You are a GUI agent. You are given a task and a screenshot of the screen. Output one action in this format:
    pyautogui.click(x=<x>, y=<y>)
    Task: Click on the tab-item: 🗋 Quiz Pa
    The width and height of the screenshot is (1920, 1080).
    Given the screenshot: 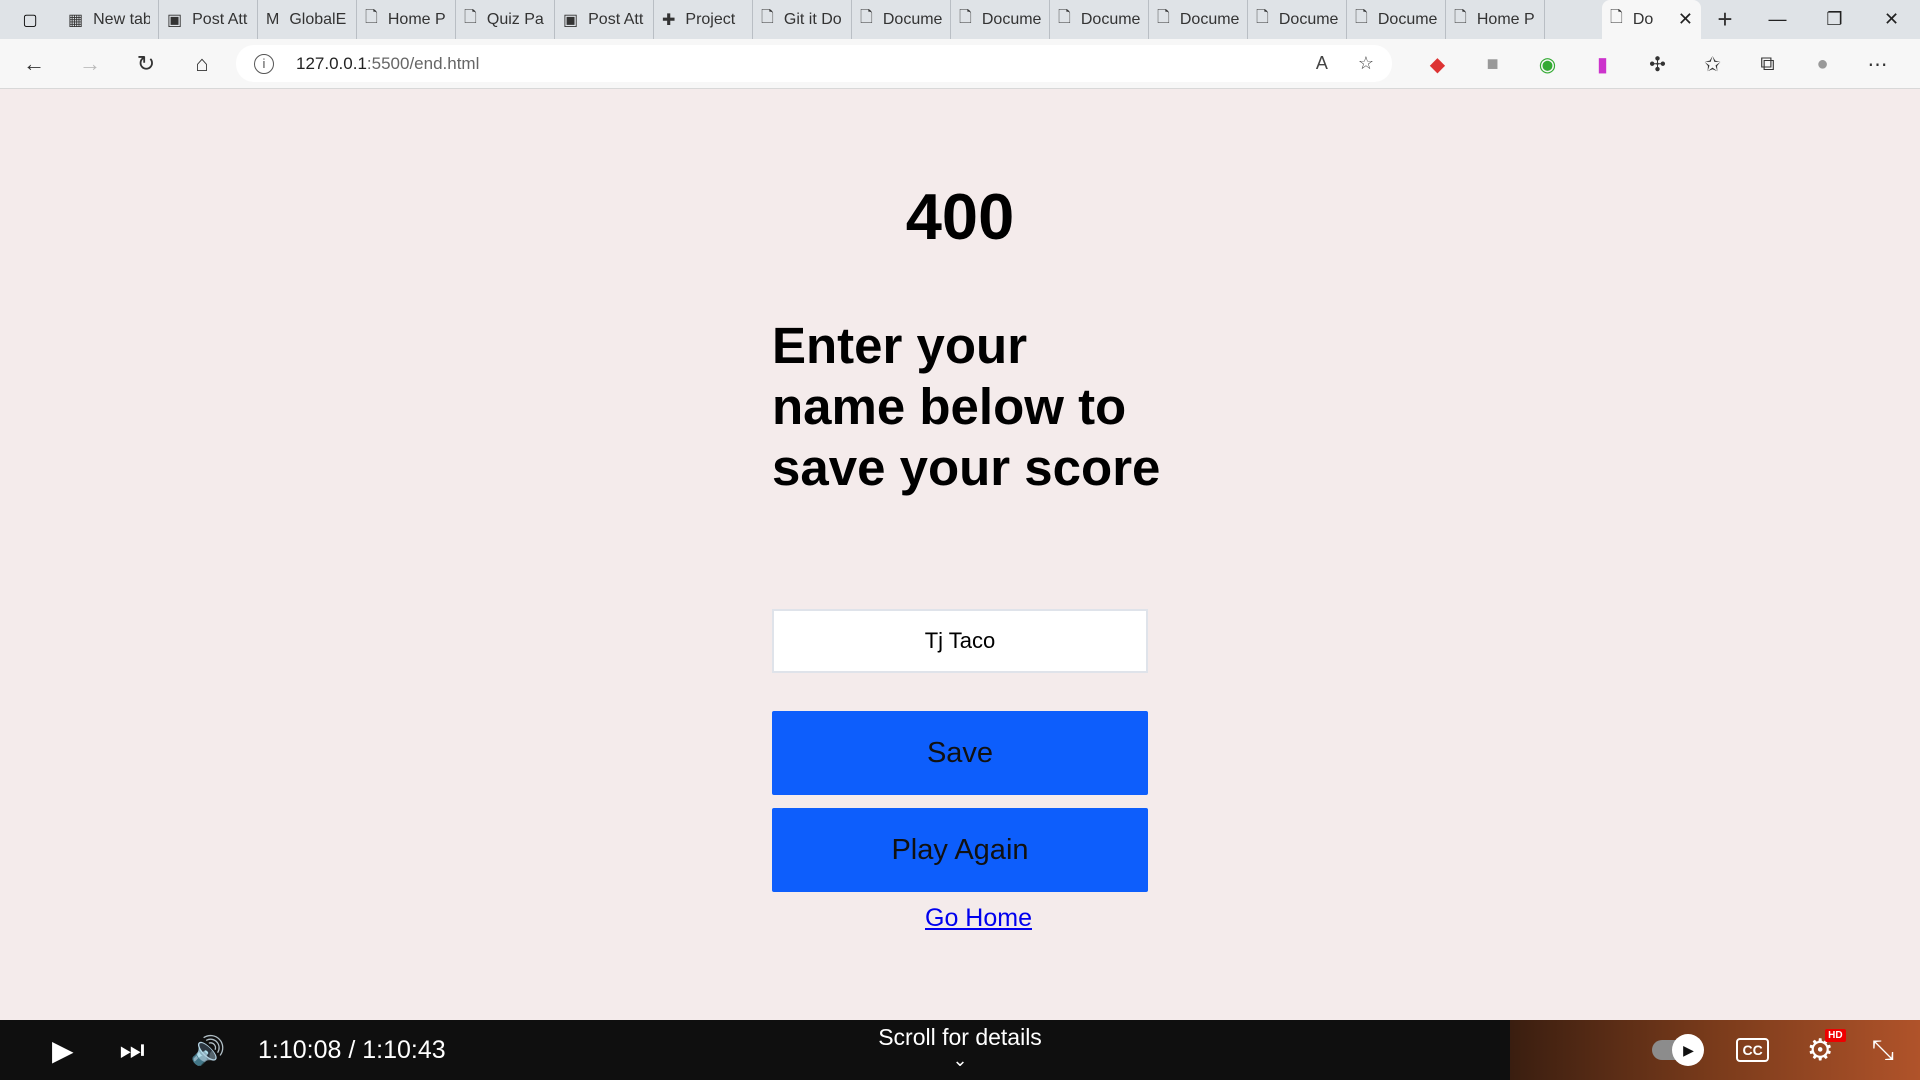 What is the action you would take?
    pyautogui.click(x=505, y=19)
    